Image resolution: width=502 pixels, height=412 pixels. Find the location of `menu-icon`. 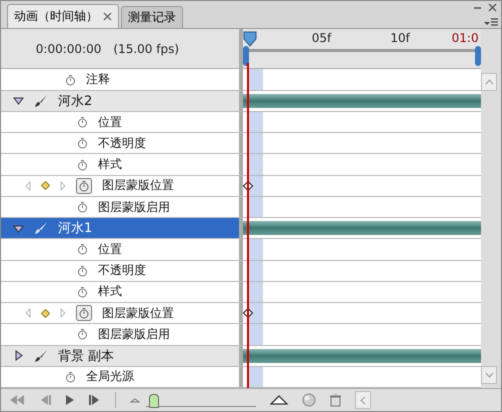

menu-icon is located at coordinates (491, 22).